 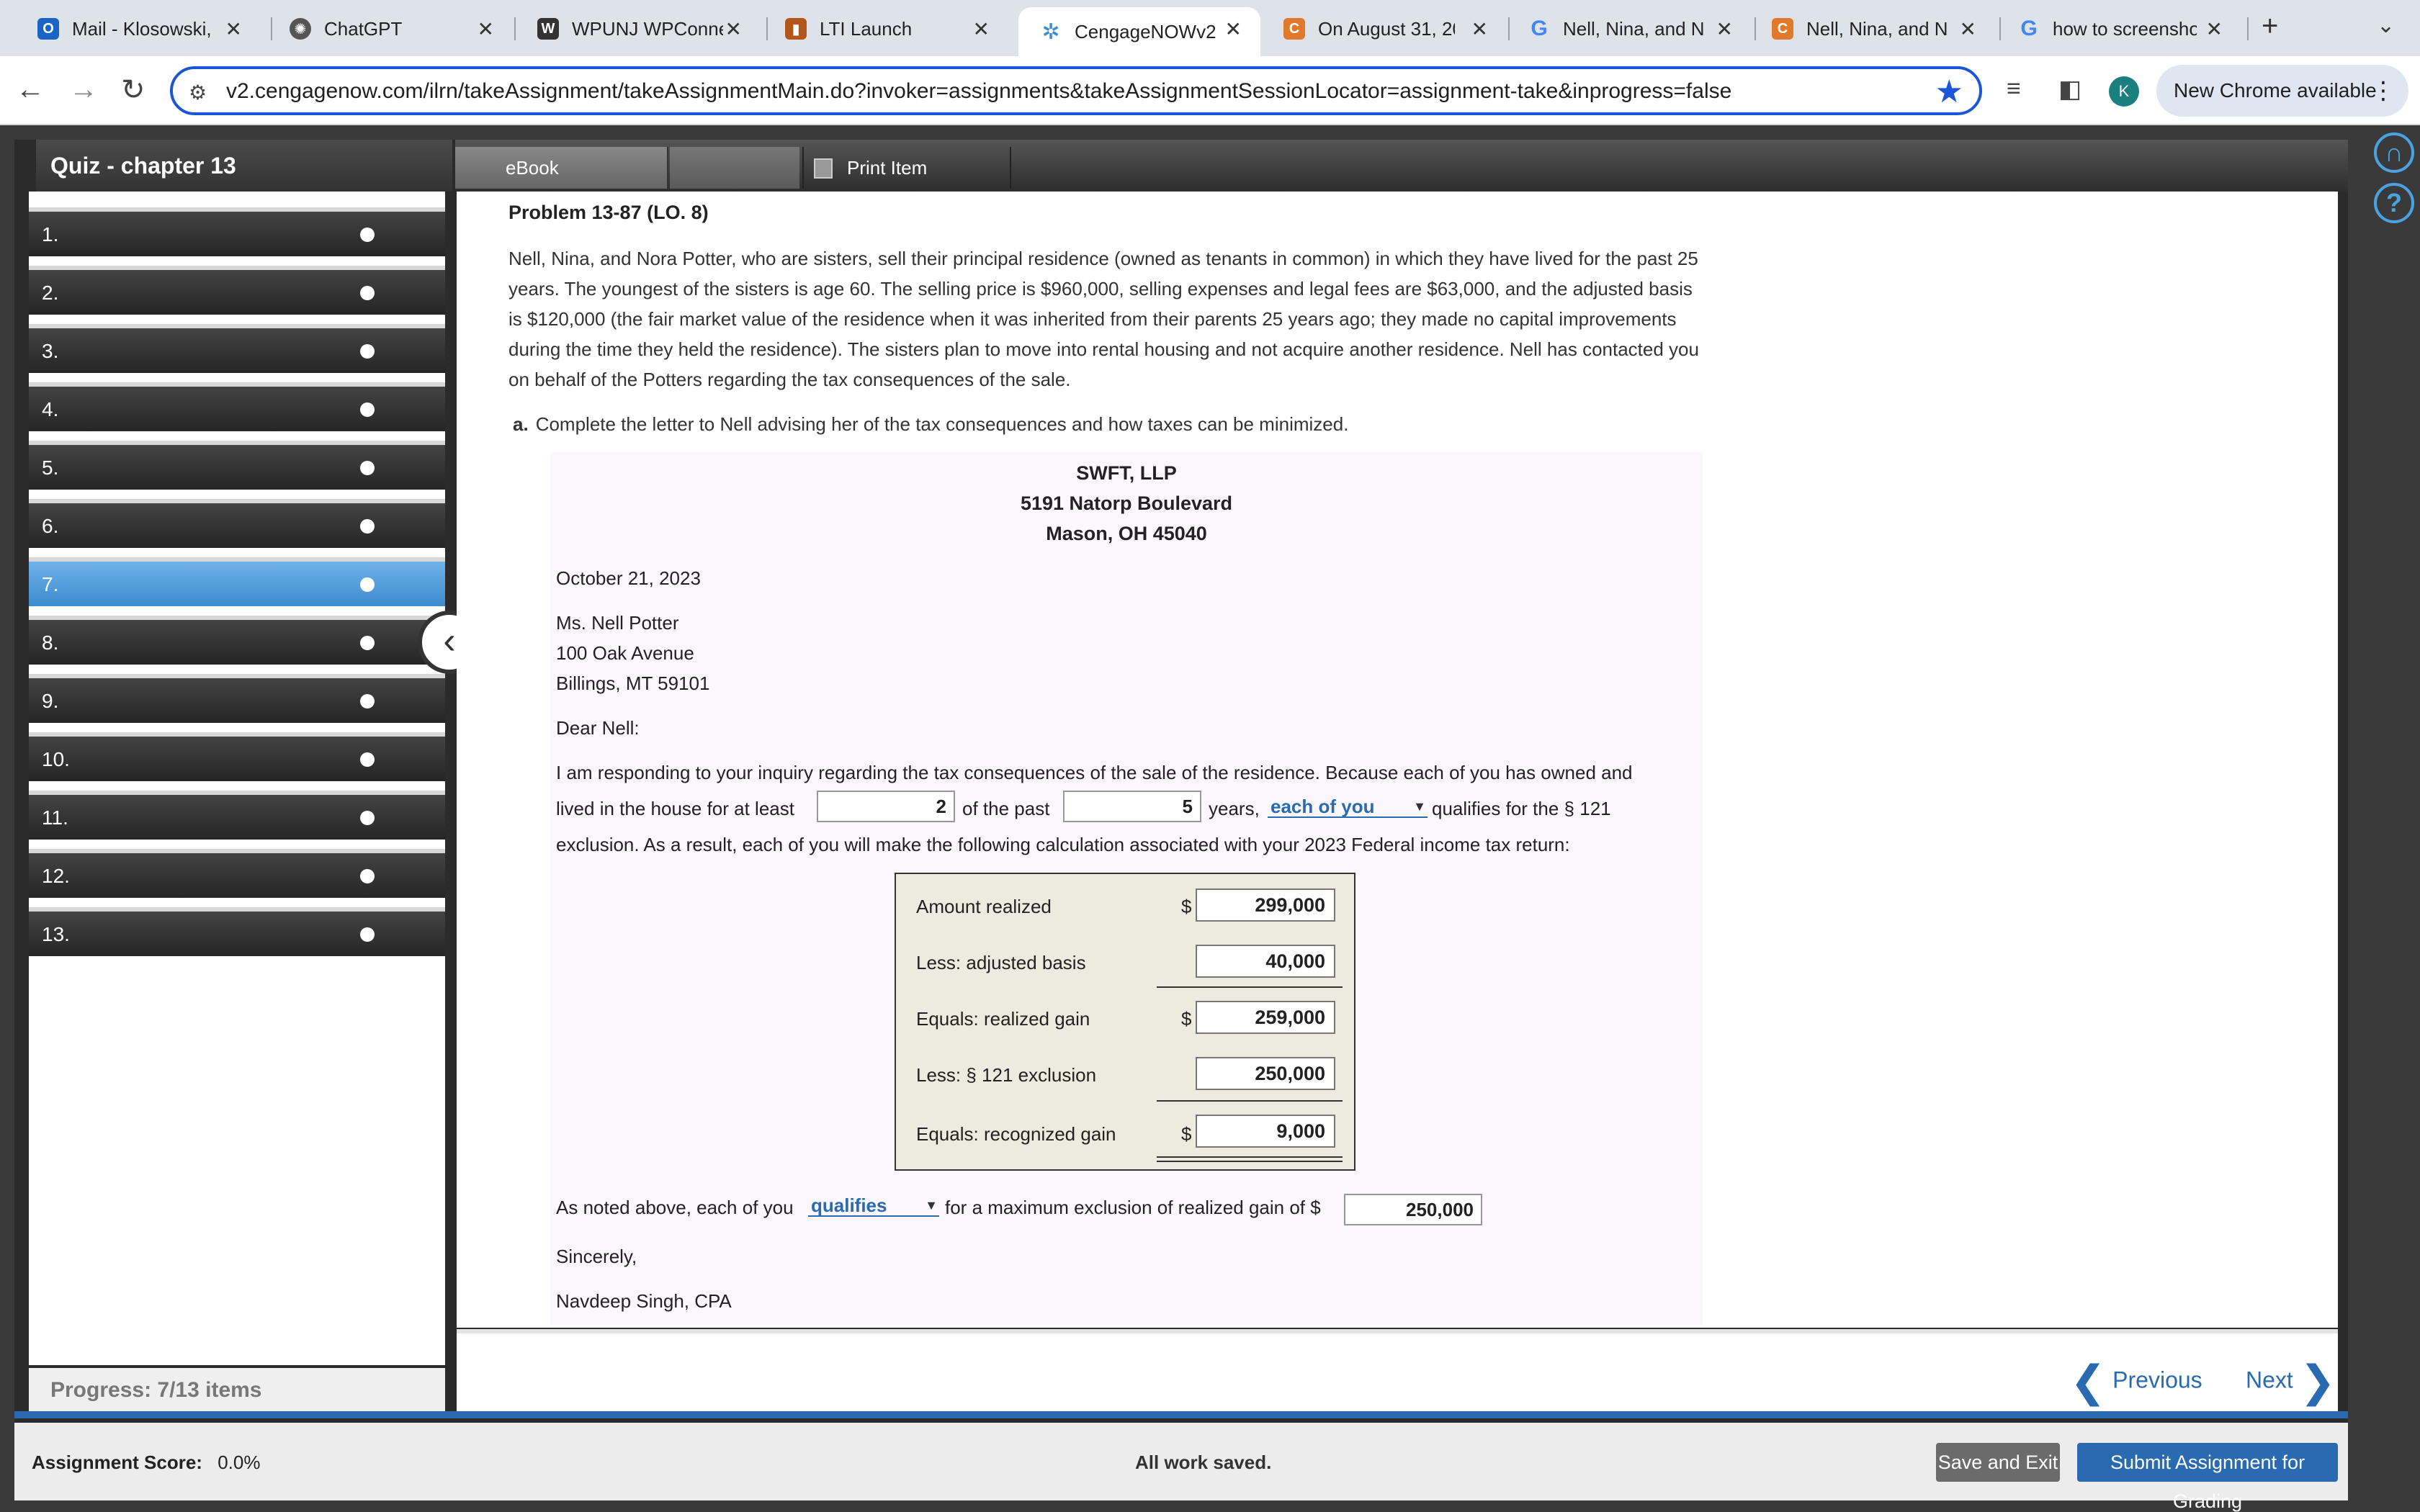 What do you see at coordinates (30, 89) in the screenshot?
I see `back-arrow-icon: ←` at bounding box center [30, 89].